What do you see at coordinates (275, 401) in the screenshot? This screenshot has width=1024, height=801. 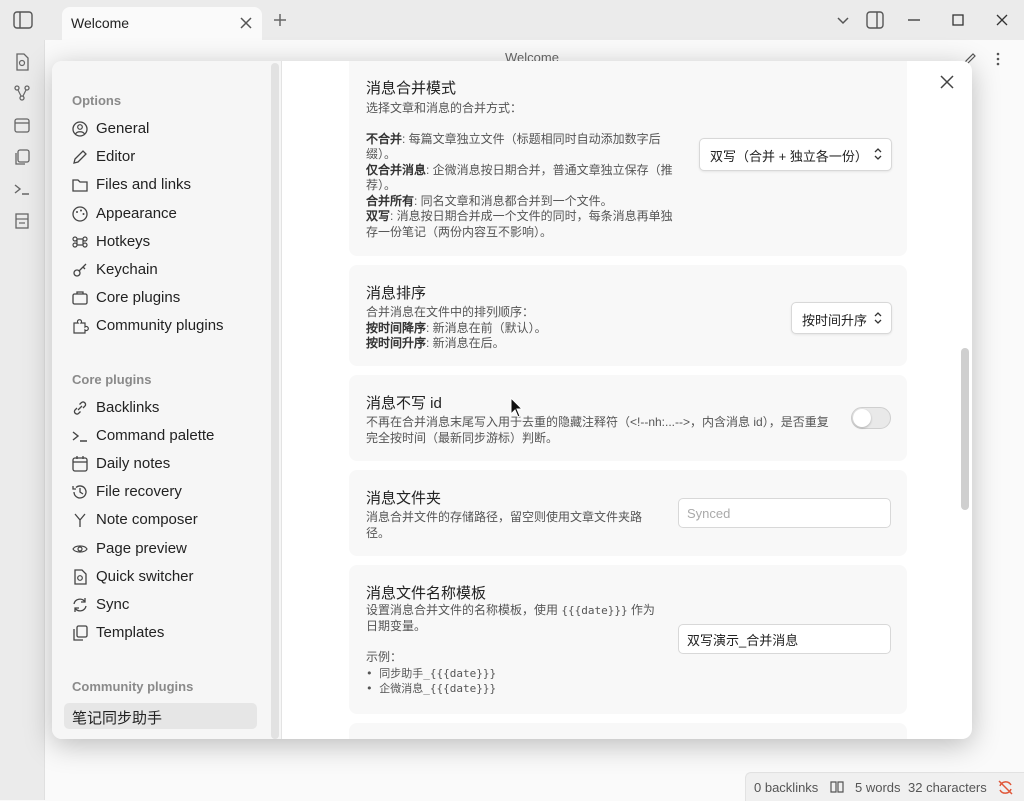 I see `sidebar-scrollbar` at bounding box center [275, 401].